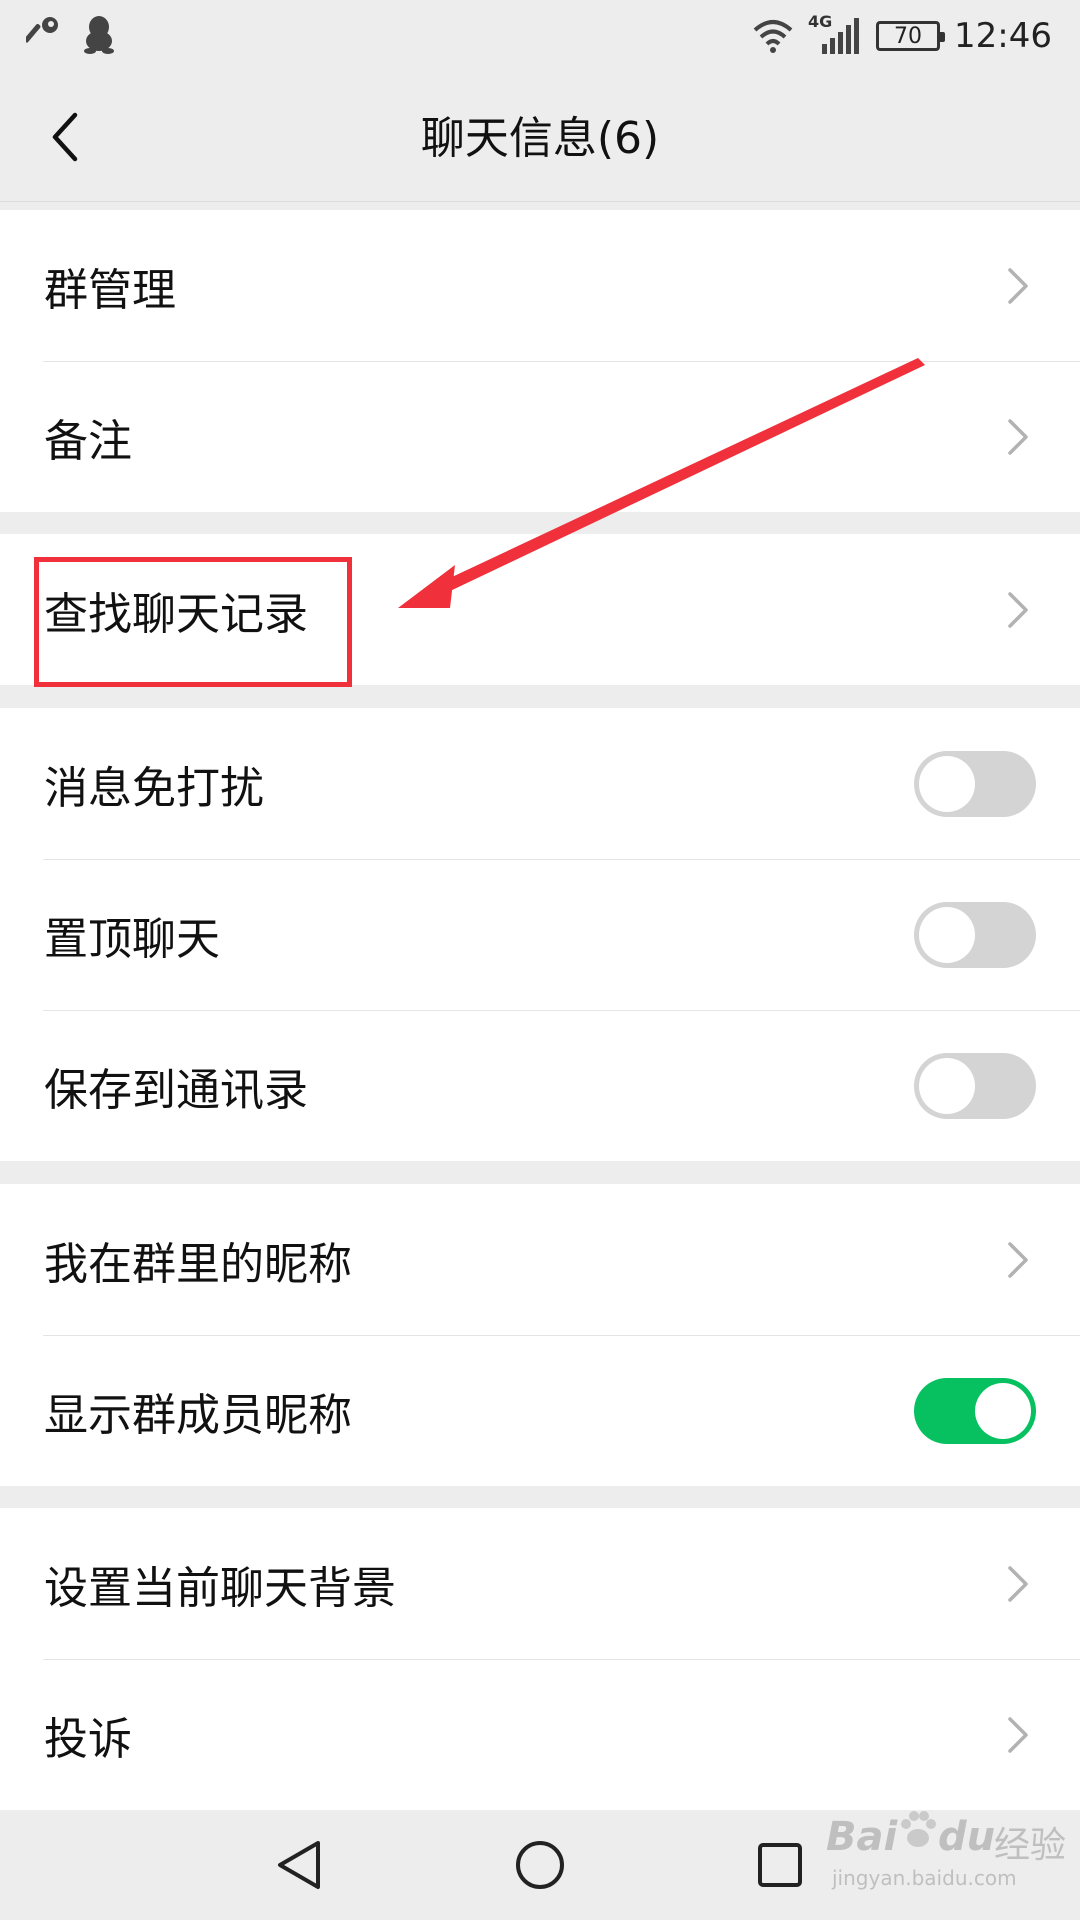 This screenshot has width=1080, height=1920. Describe the element at coordinates (540, 1734) in the screenshot. I see `row-report: 投诉` at that location.